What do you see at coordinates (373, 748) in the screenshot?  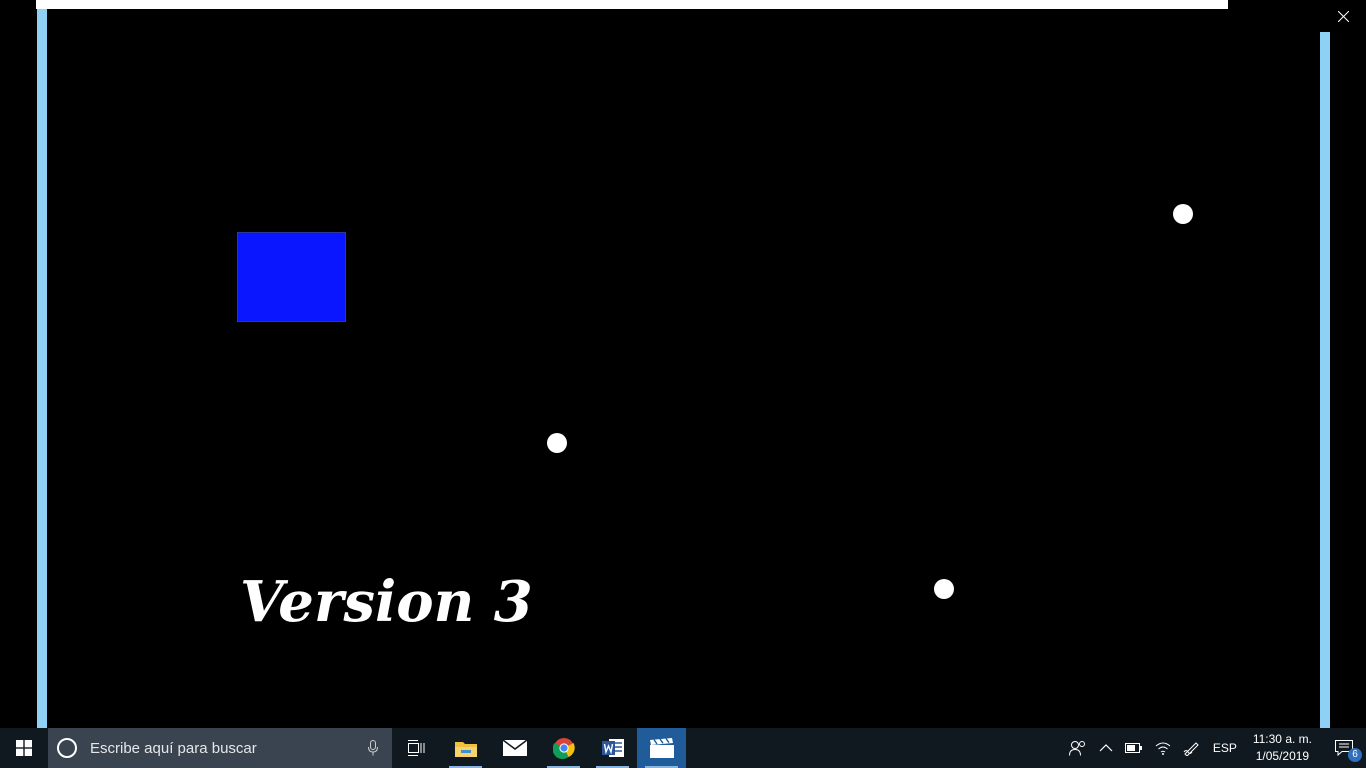 I see `microphone-icon` at bounding box center [373, 748].